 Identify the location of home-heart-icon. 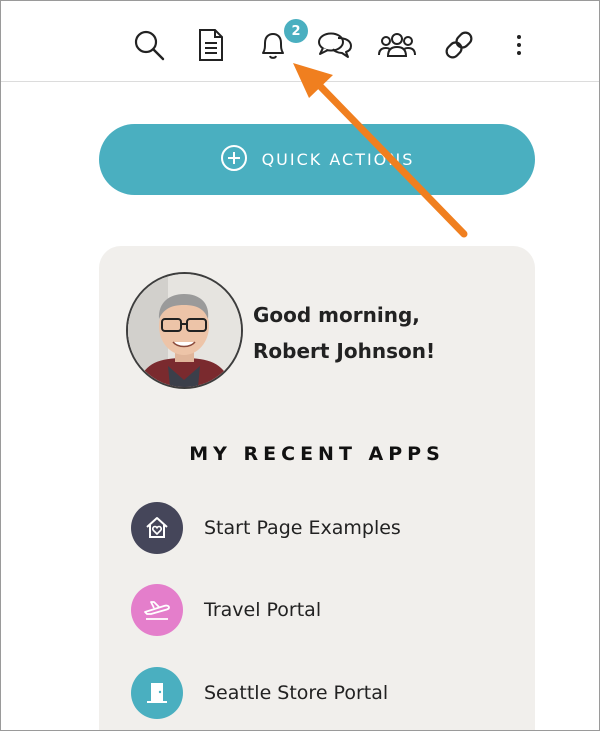
(157, 528).